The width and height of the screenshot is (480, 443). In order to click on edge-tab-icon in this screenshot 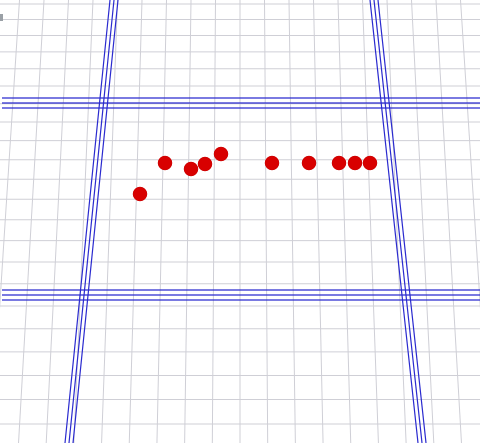, I will do `click(1, 17)`.